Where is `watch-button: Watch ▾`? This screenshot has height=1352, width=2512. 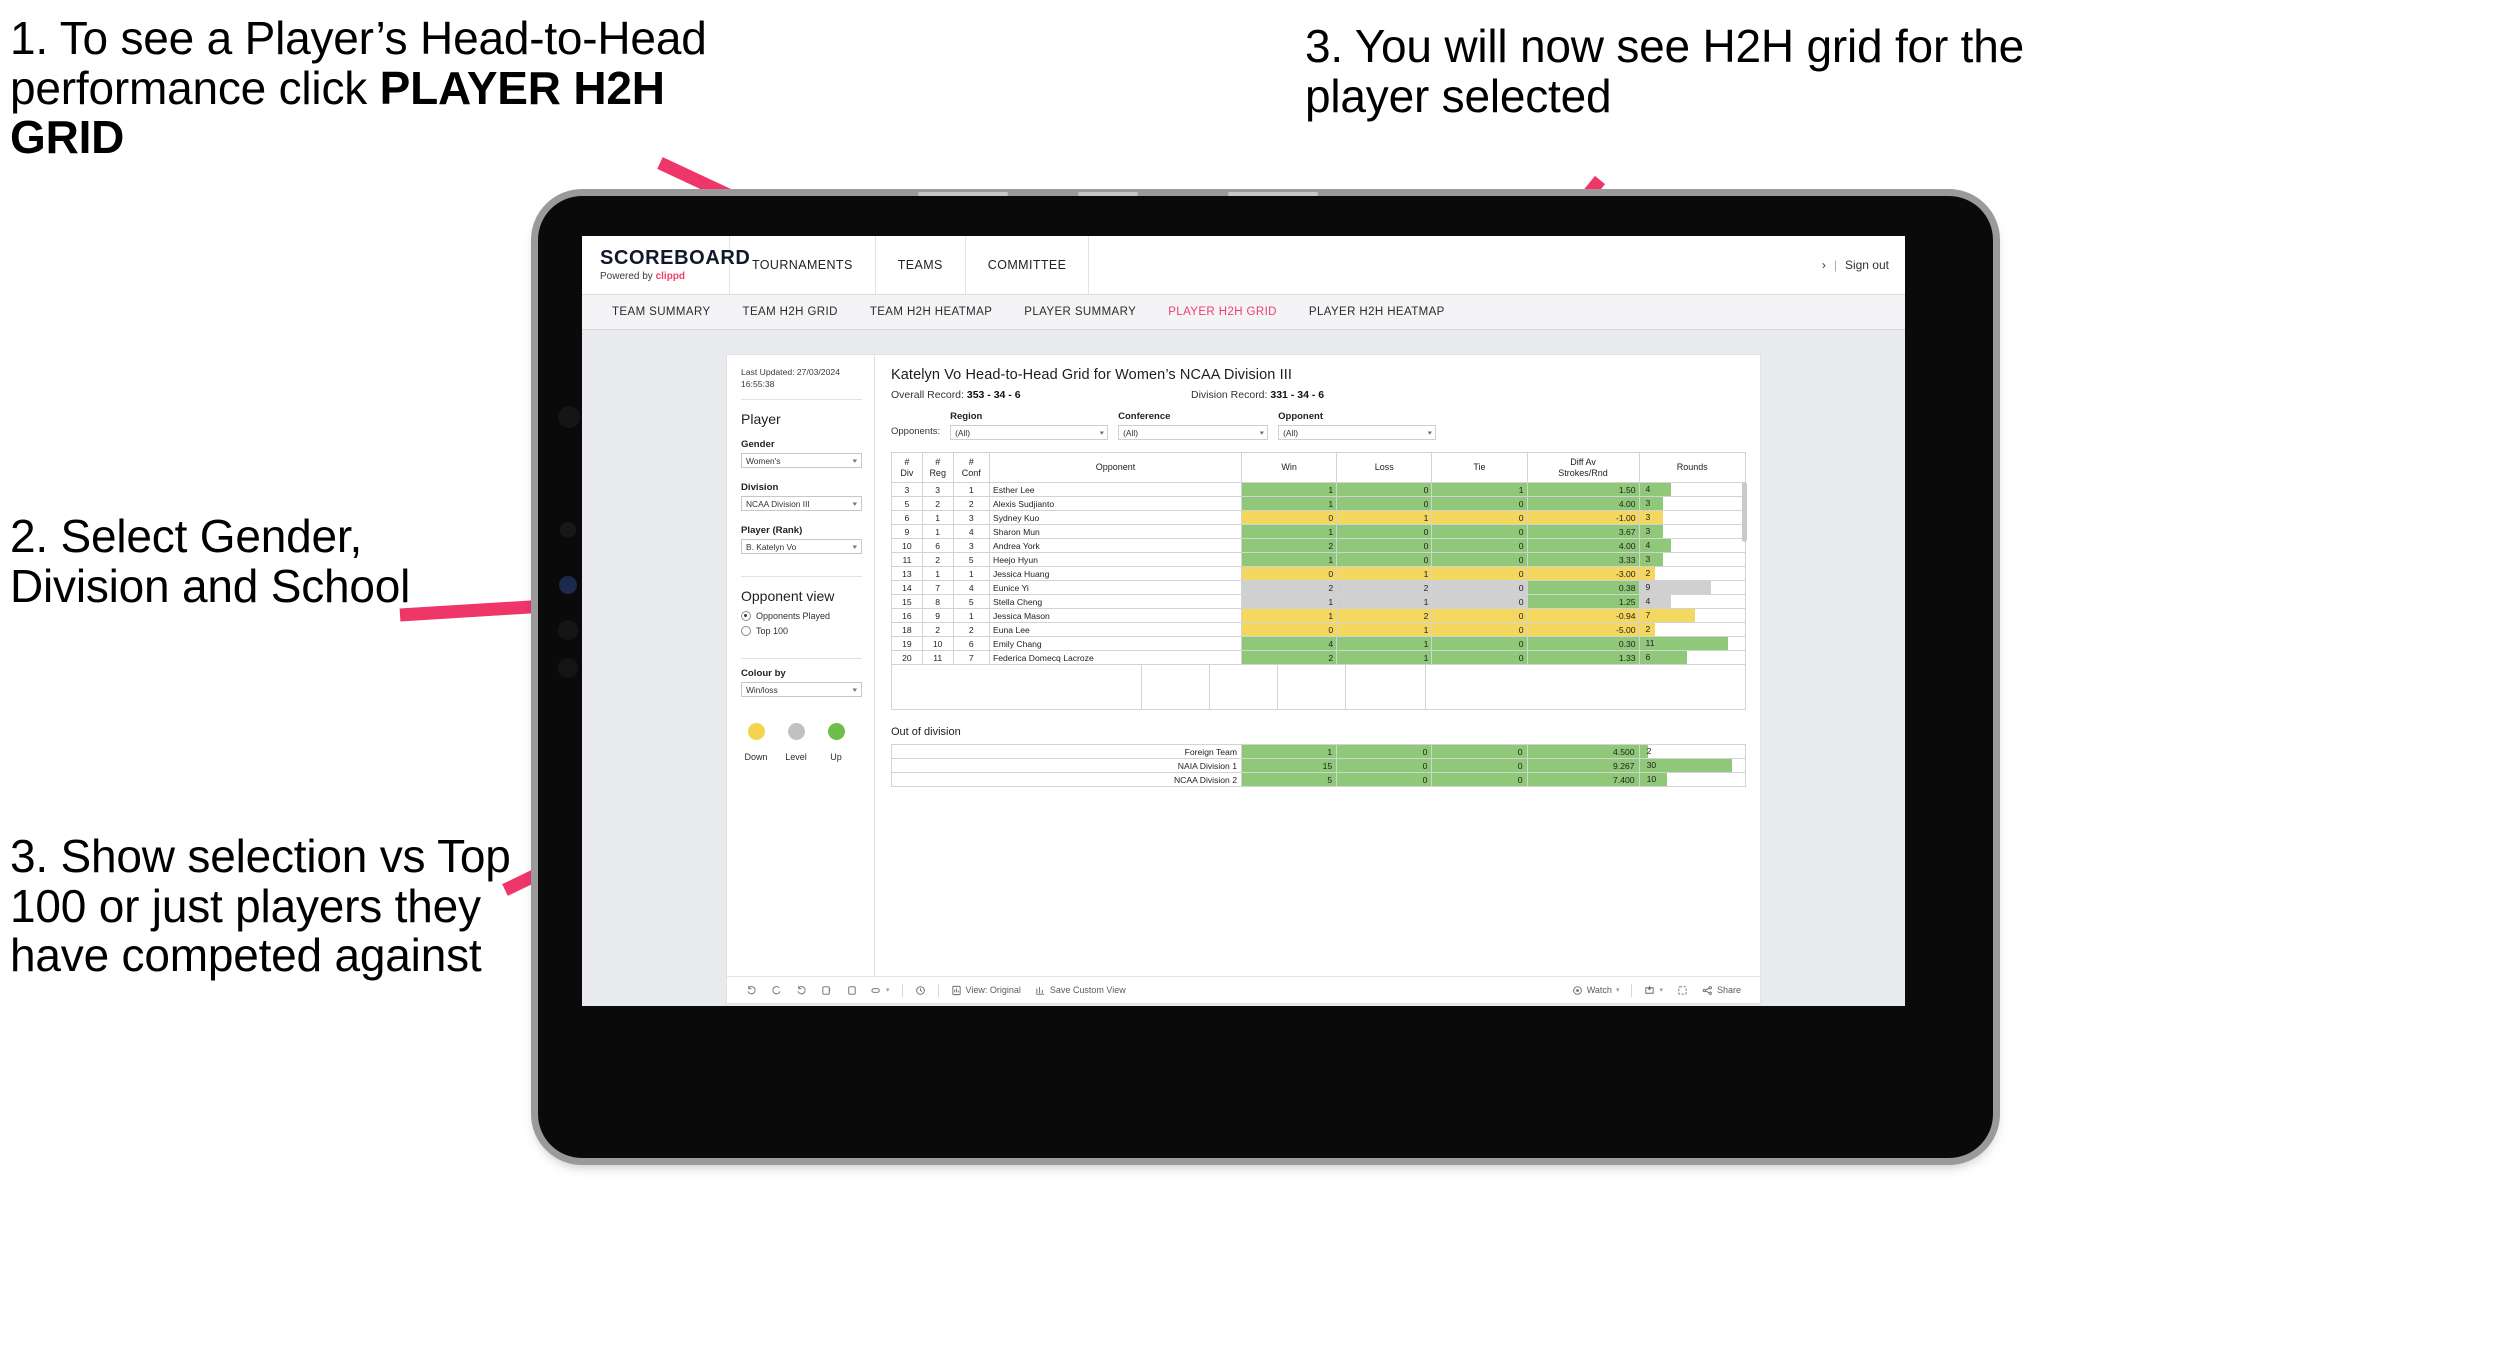 watch-button: Watch ▾ is located at coordinates (1596, 990).